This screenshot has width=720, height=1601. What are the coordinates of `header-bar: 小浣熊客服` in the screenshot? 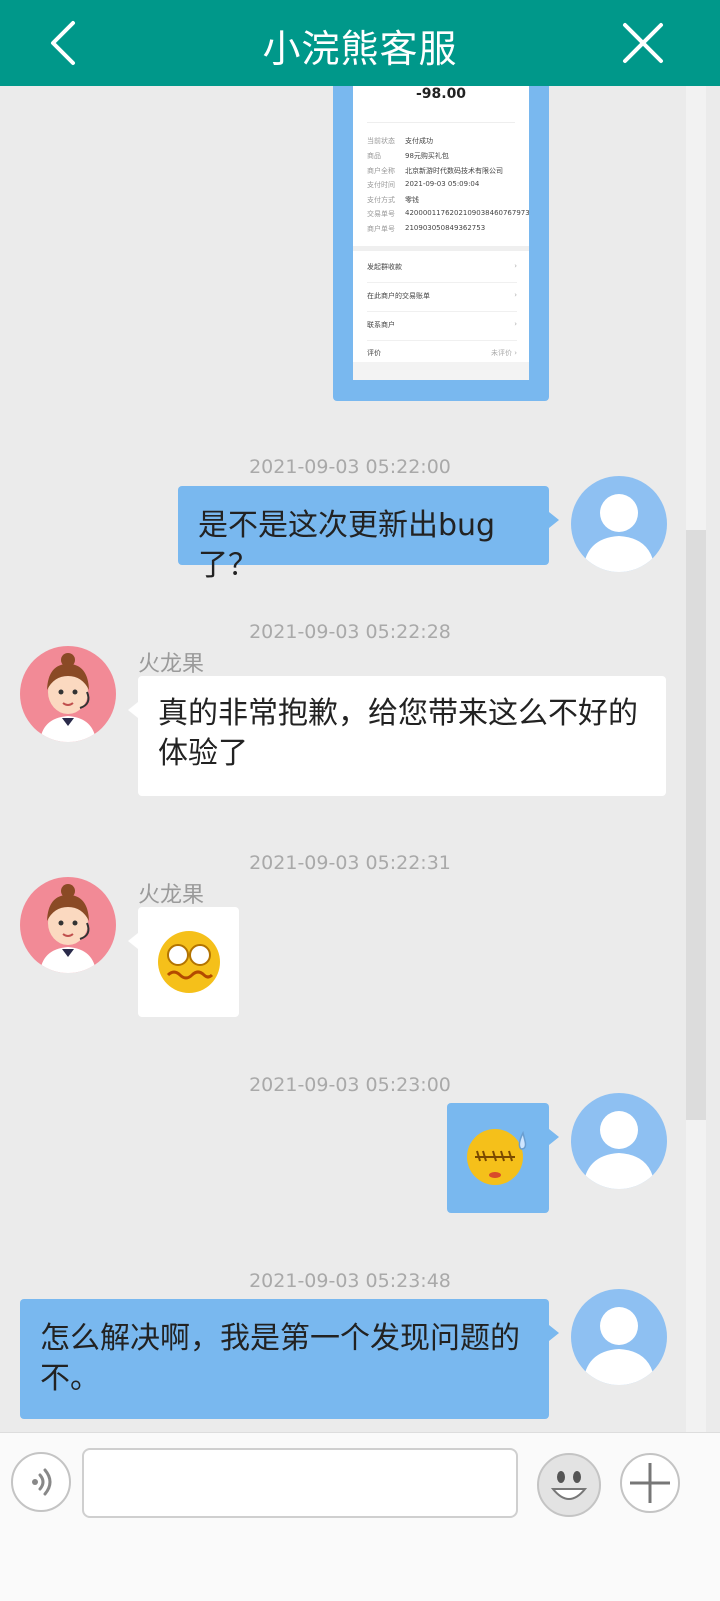 It's located at (360, 43).